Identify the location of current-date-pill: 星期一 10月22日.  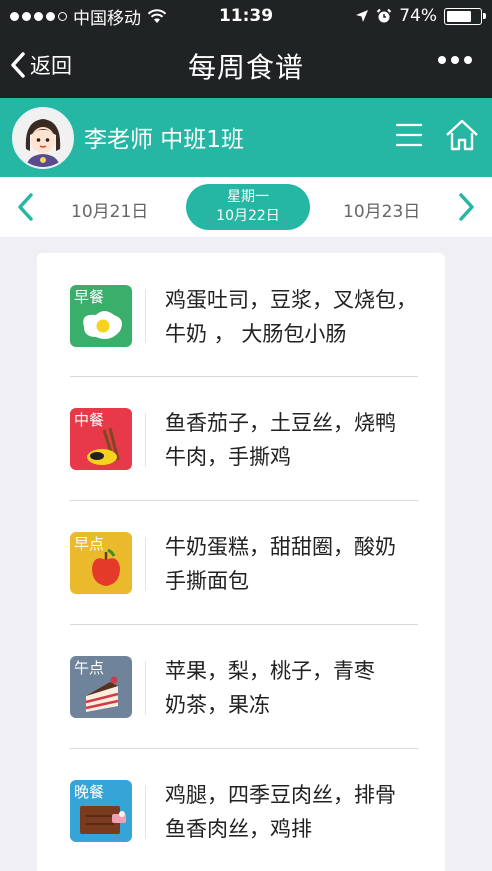
(248, 207).